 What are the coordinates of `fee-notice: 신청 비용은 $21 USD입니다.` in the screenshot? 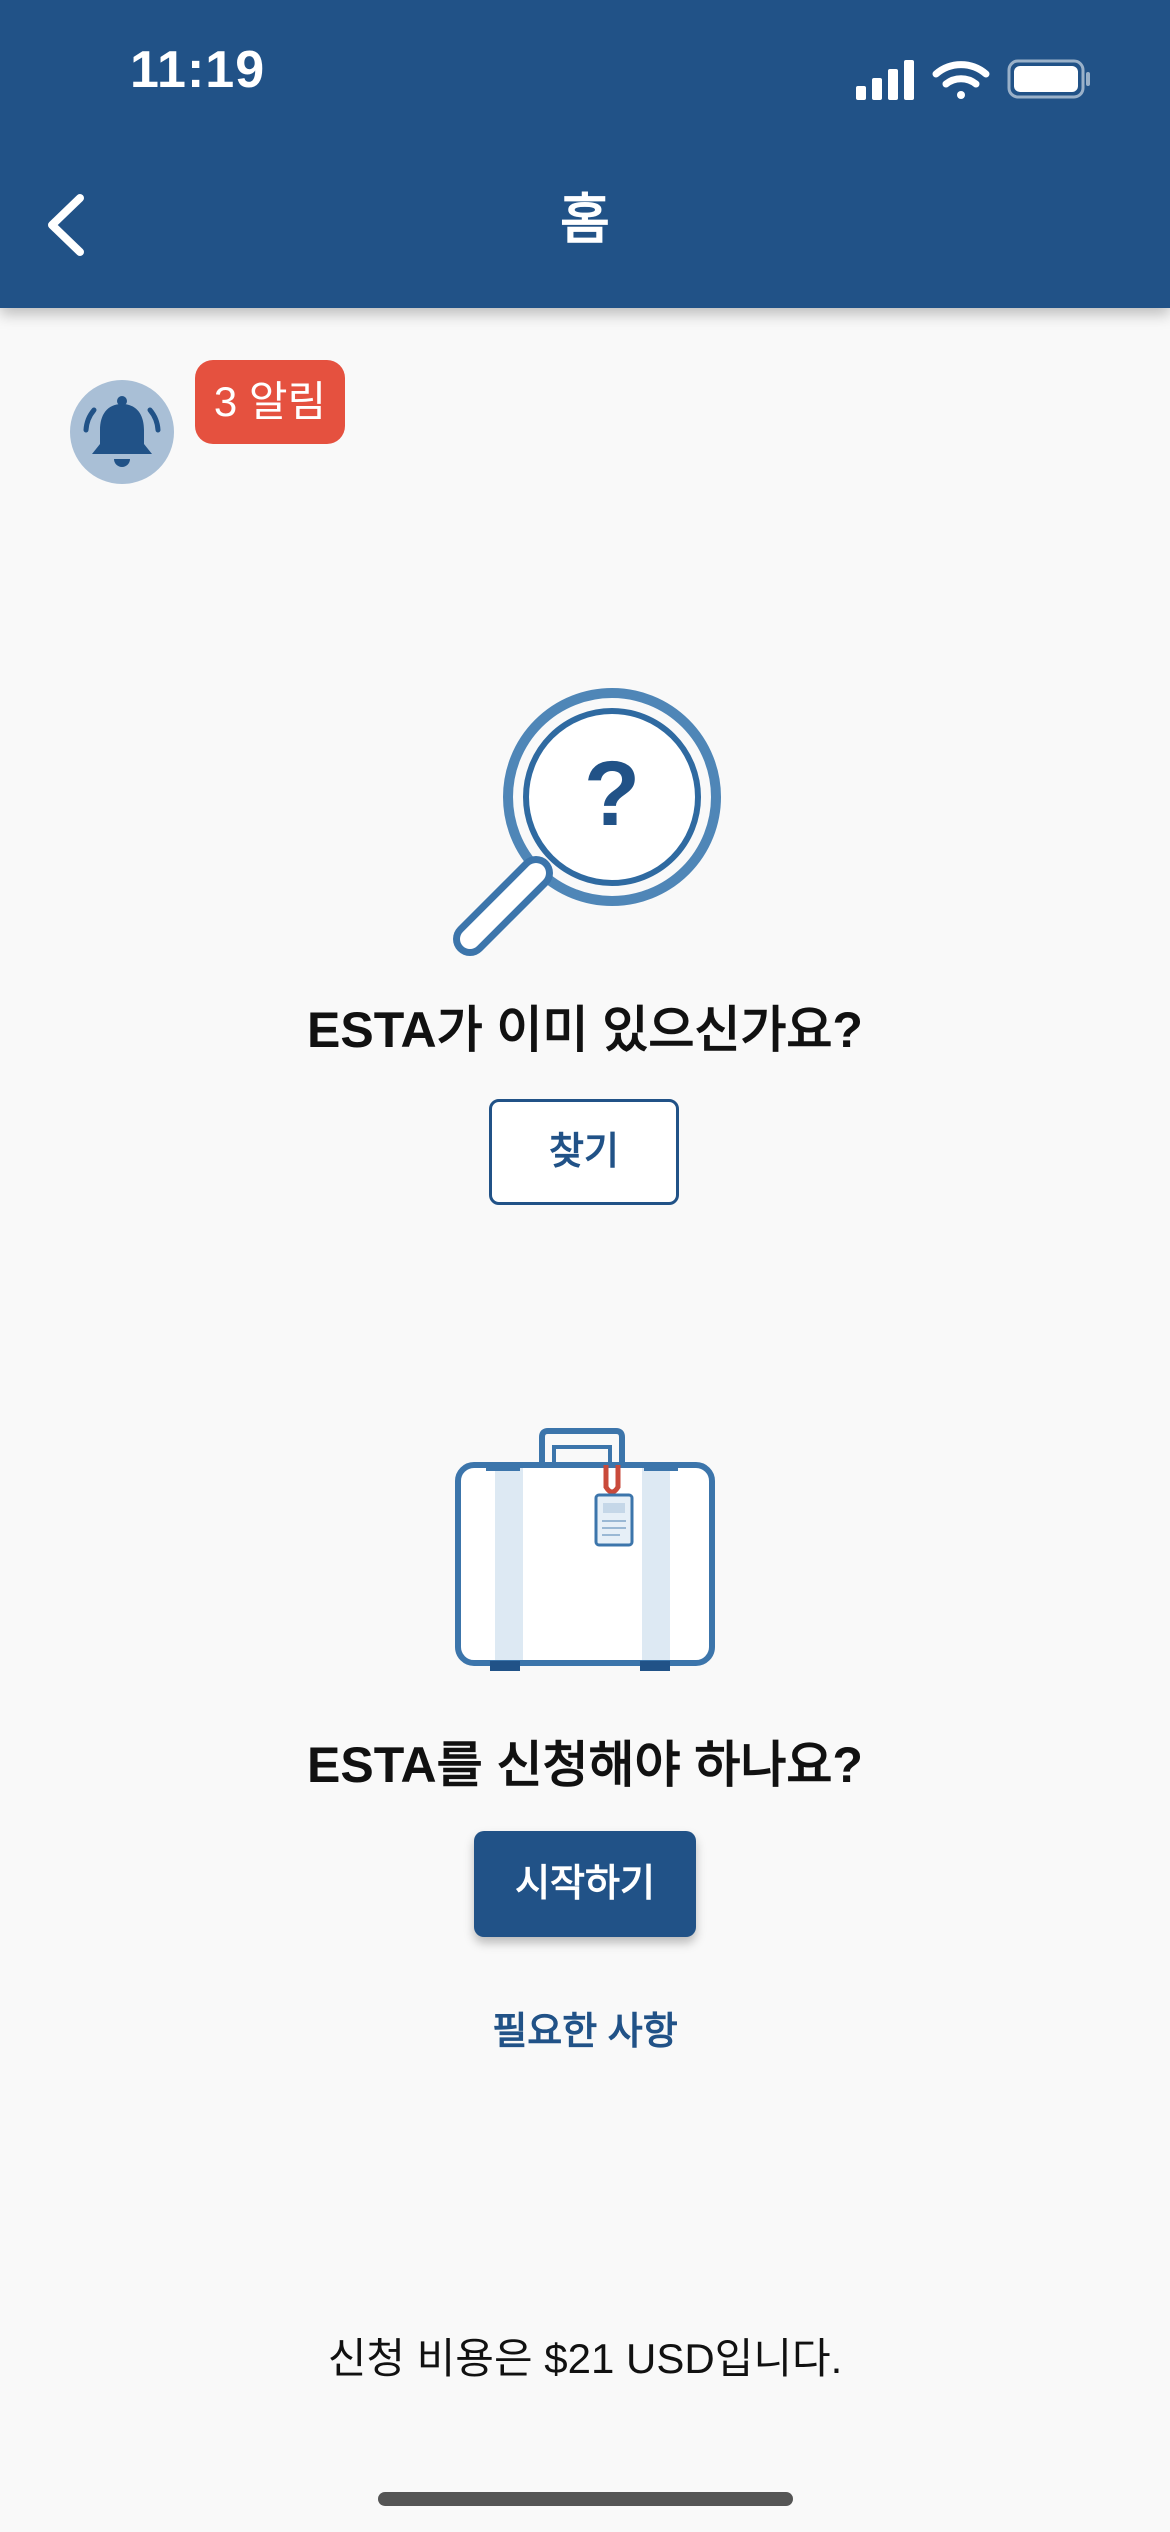 It's located at (585, 2358).